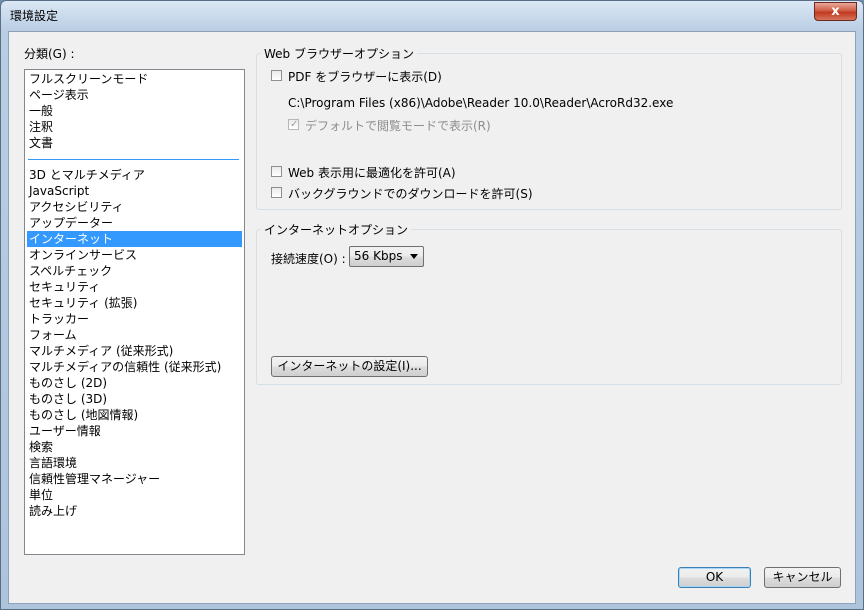  What do you see at coordinates (308, 259) in the screenshot?
I see `connection-speed-label: 接続速度(O) :` at bounding box center [308, 259].